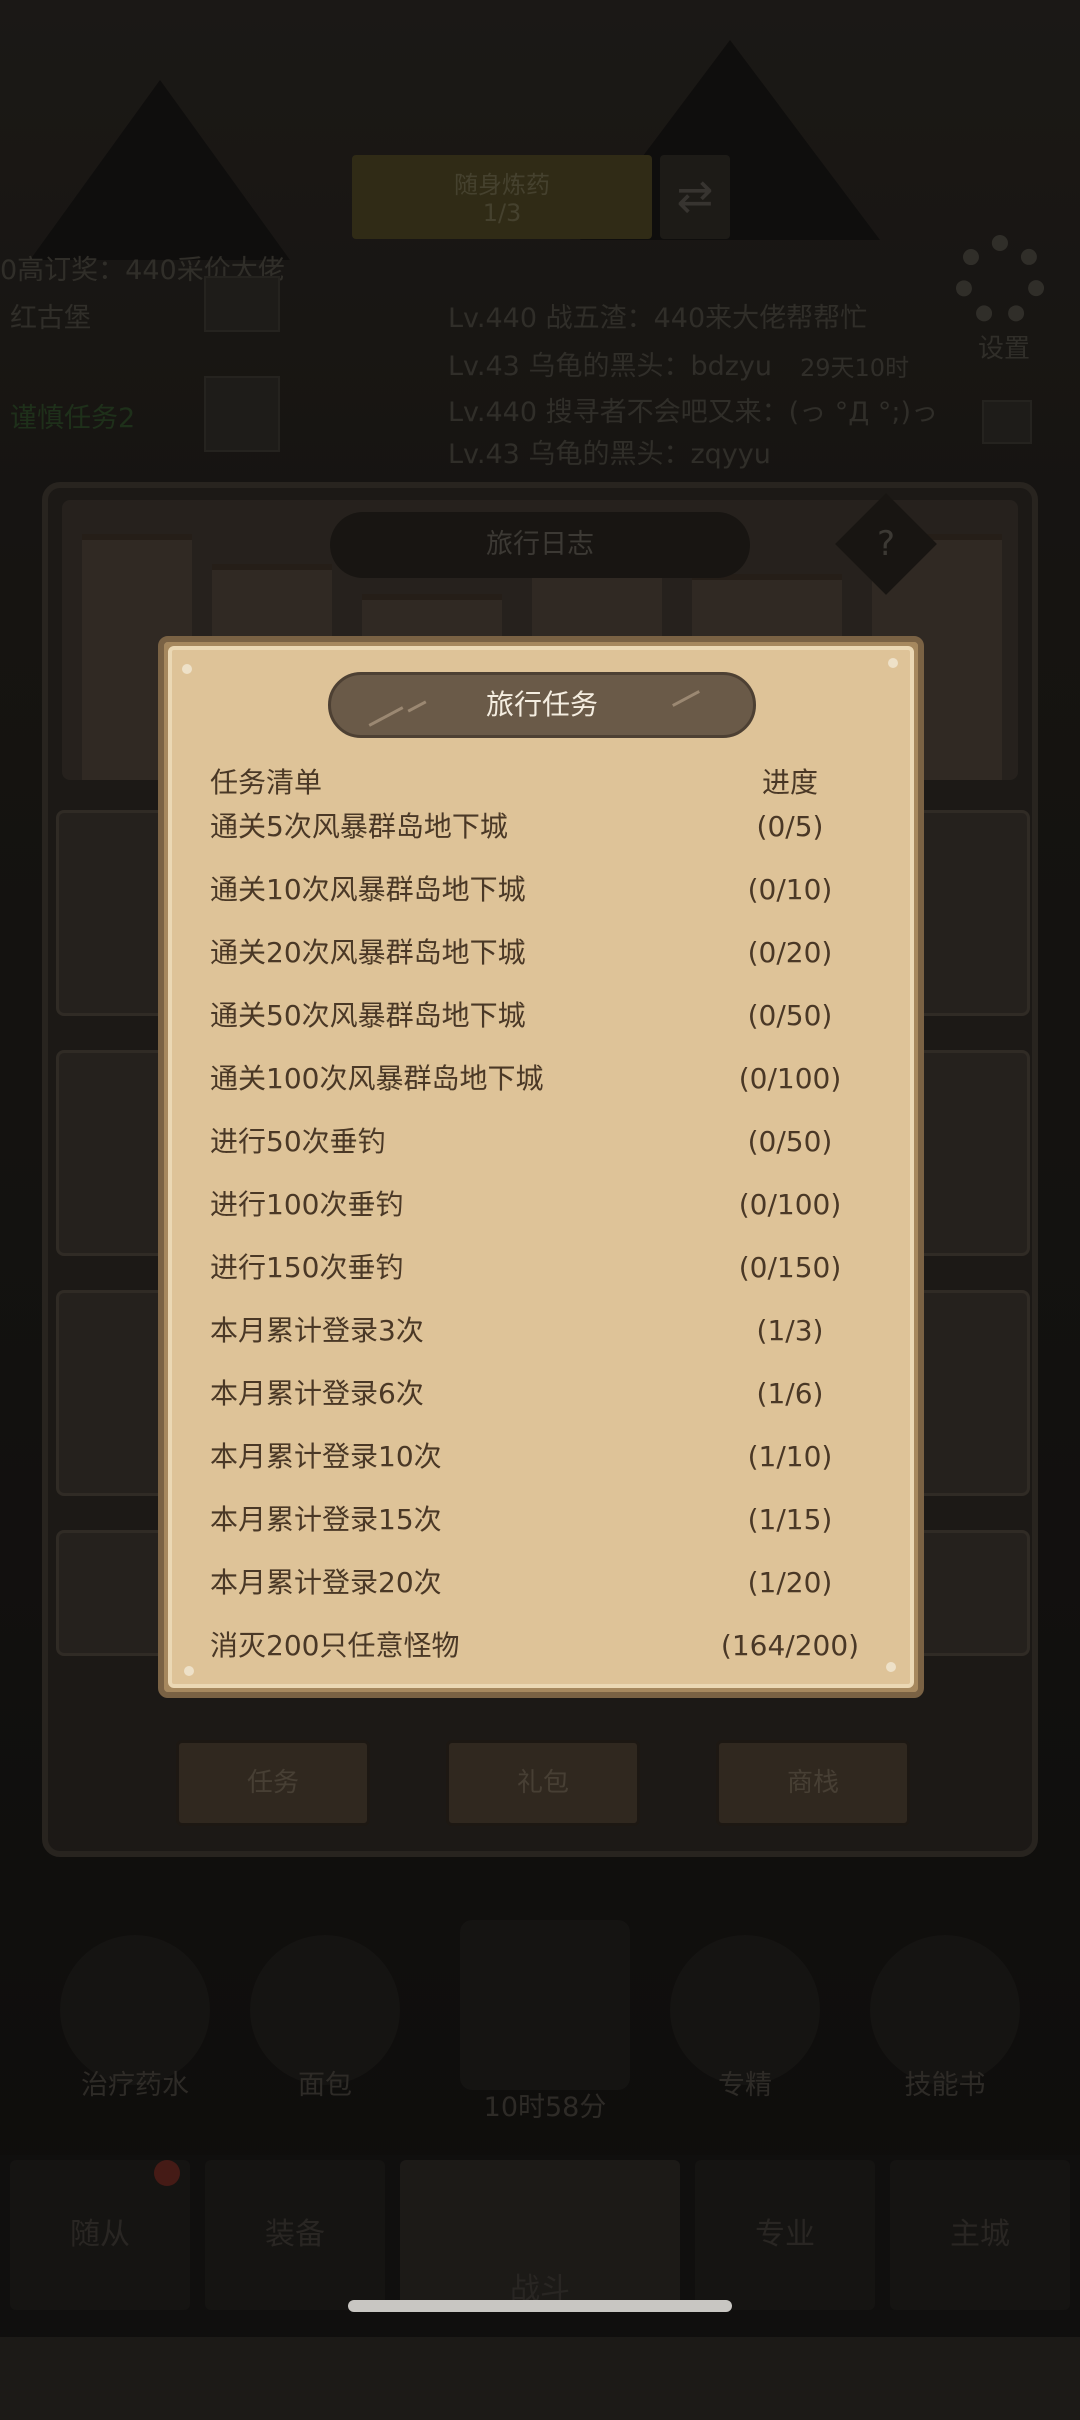 The image size is (1080, 2420). Describe the element at coordinates (550, 1142) in the screenshot. I see `task-row: 进行50次垂钓 (0/50)` at that location.